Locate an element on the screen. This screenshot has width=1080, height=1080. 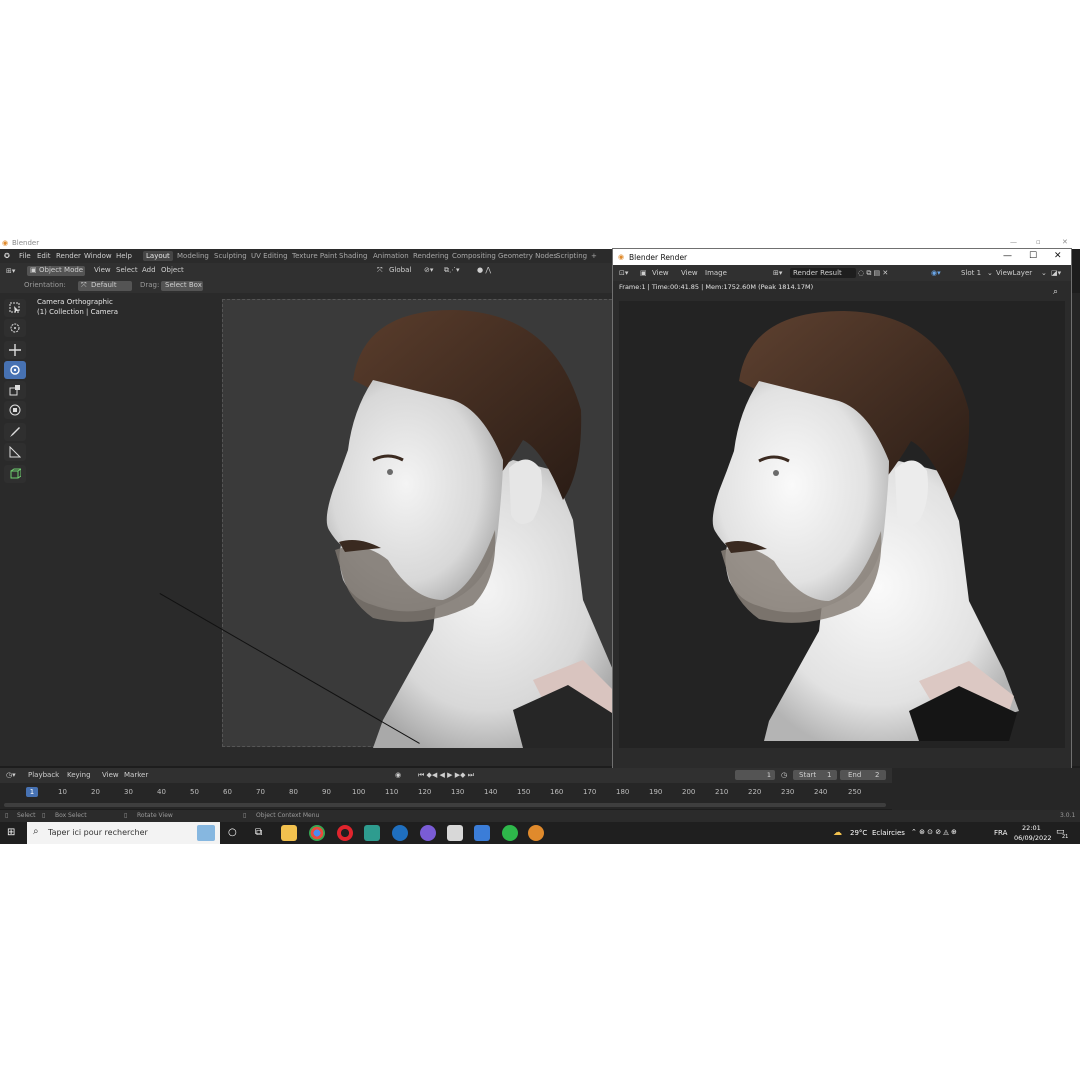
clock-icon: ◷ is located at coordinates (784, 775).